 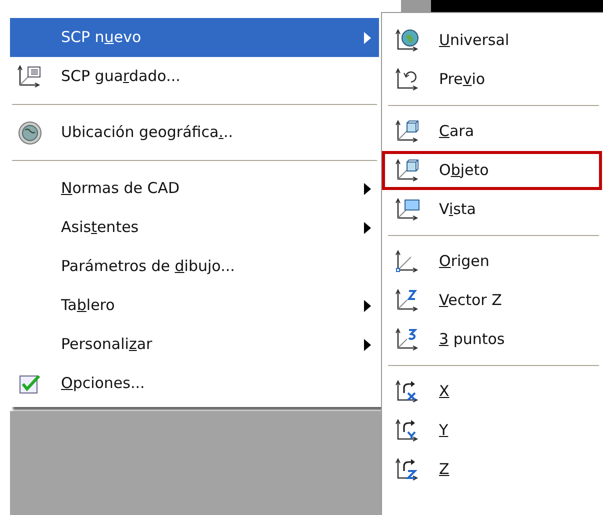 I want to click on menu-item-label: Normas de CAD, so click(x=121, y=189).